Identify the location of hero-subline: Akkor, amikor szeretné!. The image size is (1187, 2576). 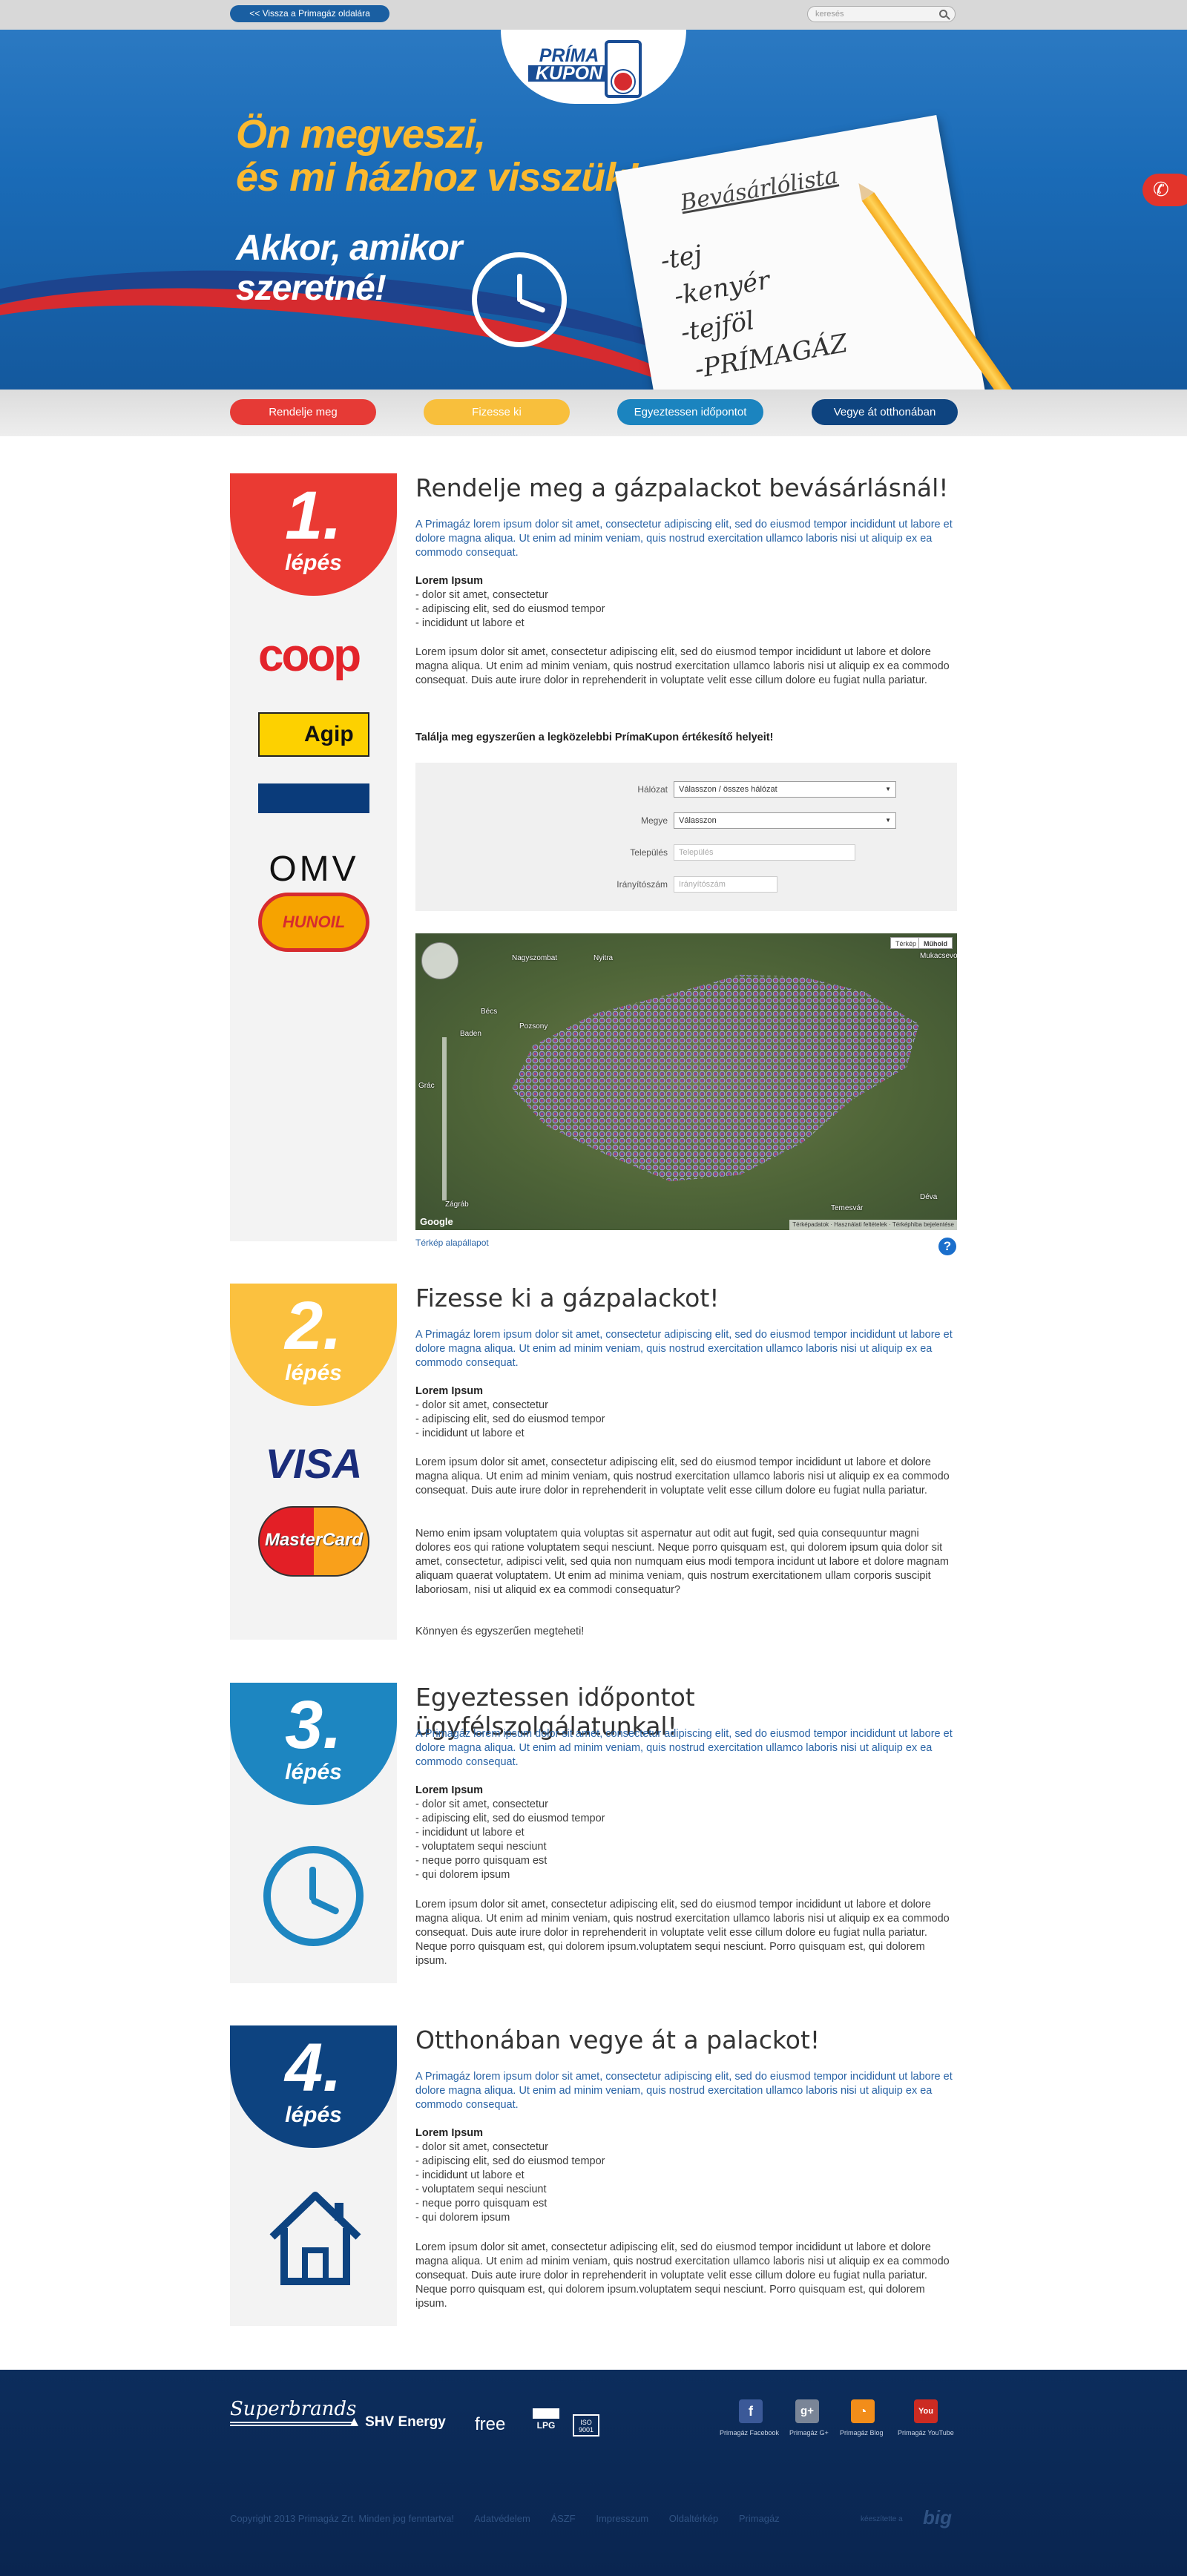
(349, 269).